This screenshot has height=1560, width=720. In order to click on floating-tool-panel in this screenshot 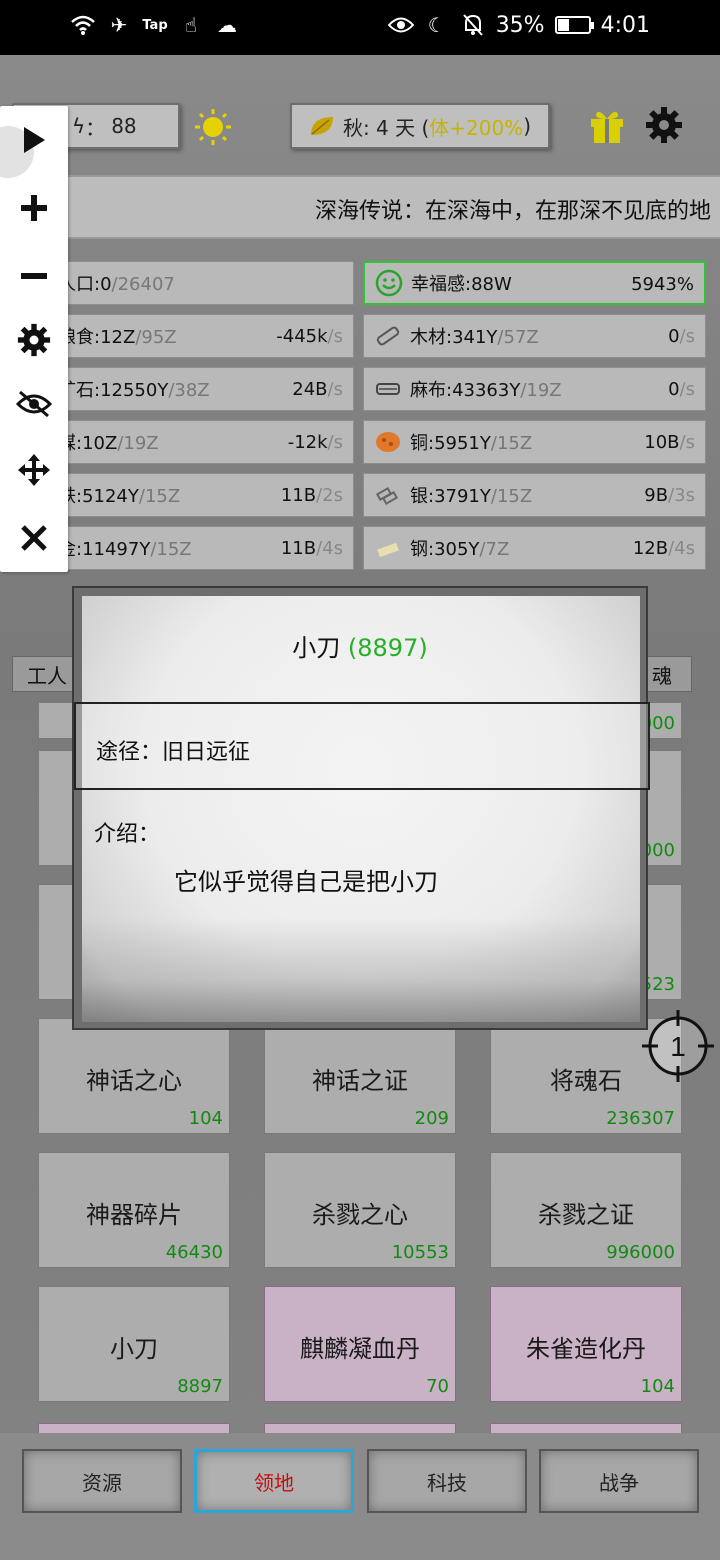, I will do `click(34, 339)`.